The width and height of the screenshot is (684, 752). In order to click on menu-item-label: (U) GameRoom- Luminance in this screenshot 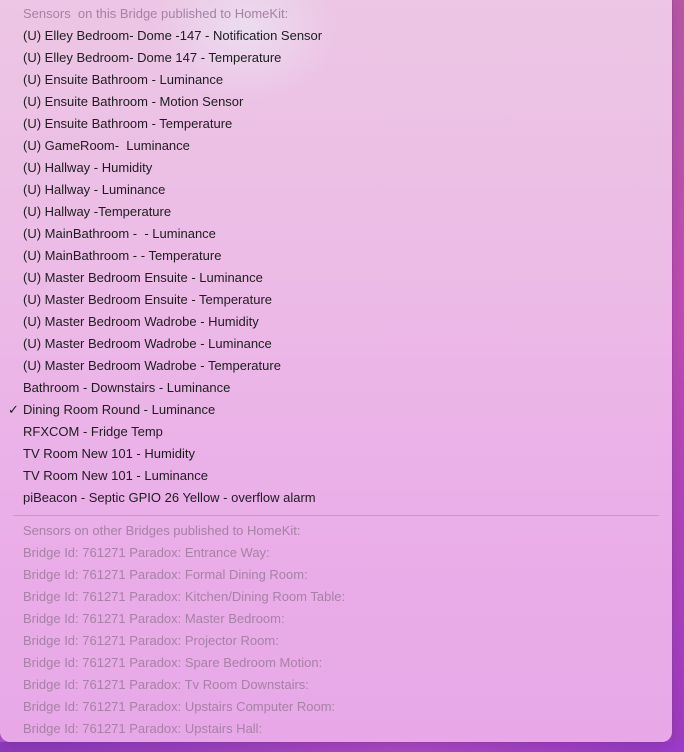, I will do `click(106, 145)`.